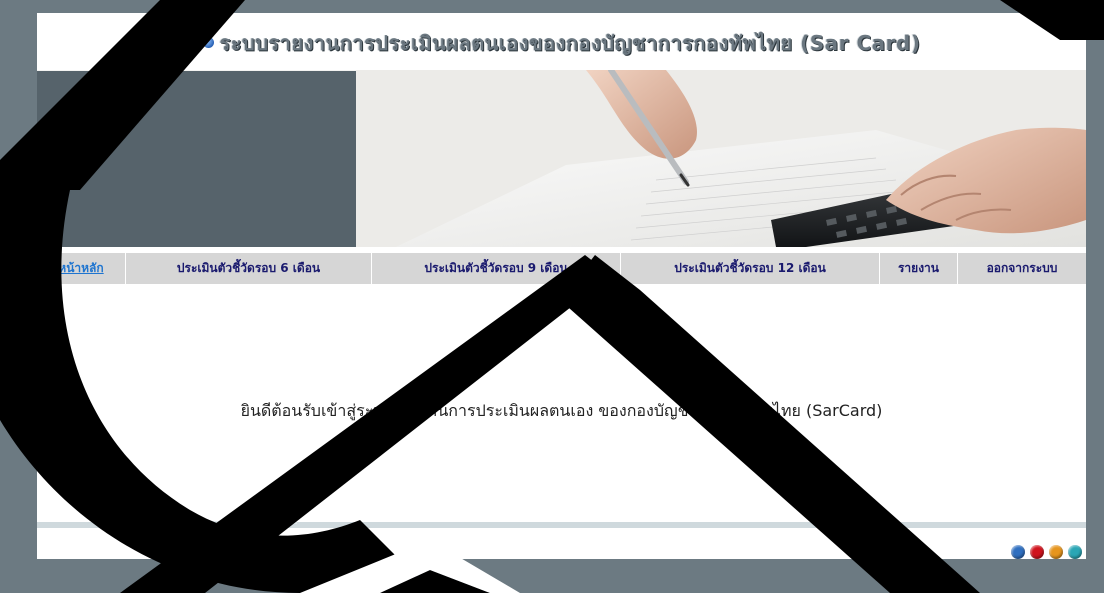 The height and width of the screenshot is (593, 1104). What do you see at coordinates (1018, 552) in the screenshot?
I see `blue-dot-icon` at bounding box center [1018, 552].